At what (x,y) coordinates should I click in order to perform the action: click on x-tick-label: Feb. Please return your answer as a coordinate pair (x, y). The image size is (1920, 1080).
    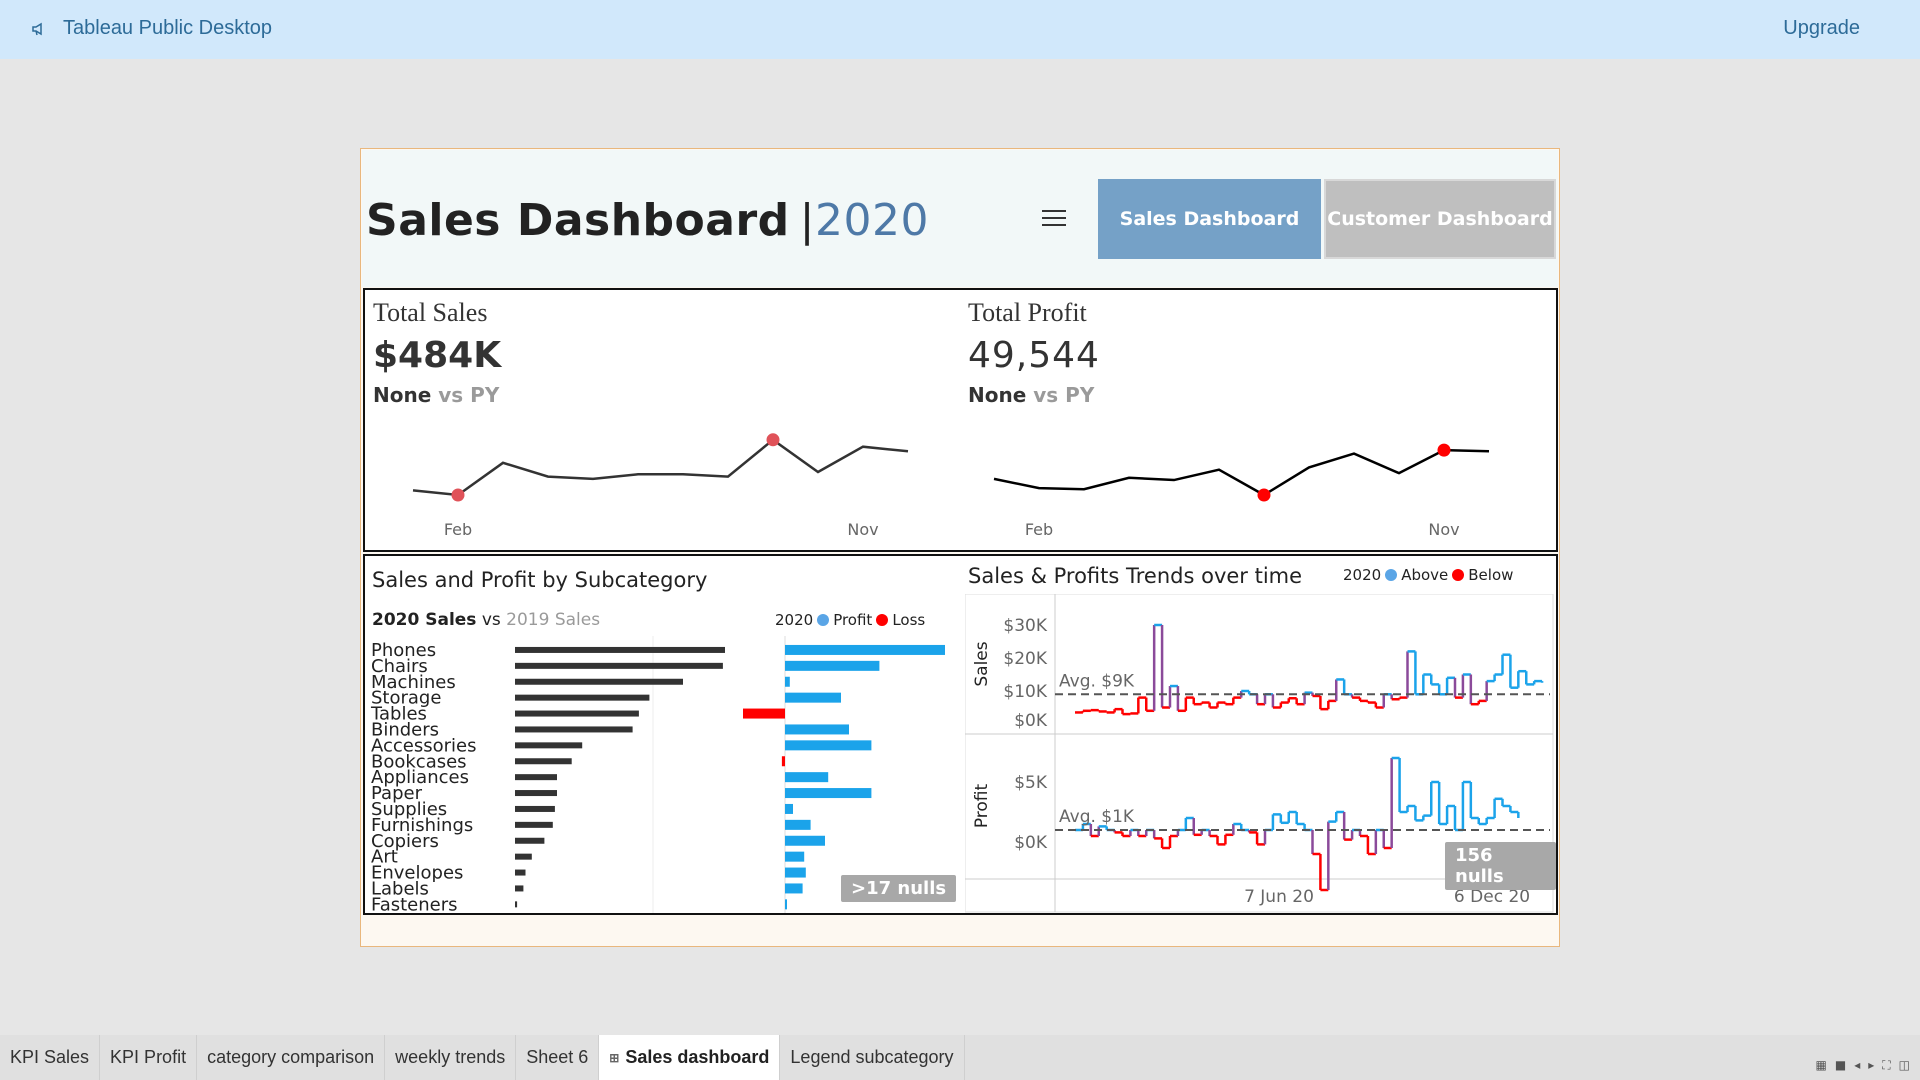
    Looking at the image, I should click on (458, 529).